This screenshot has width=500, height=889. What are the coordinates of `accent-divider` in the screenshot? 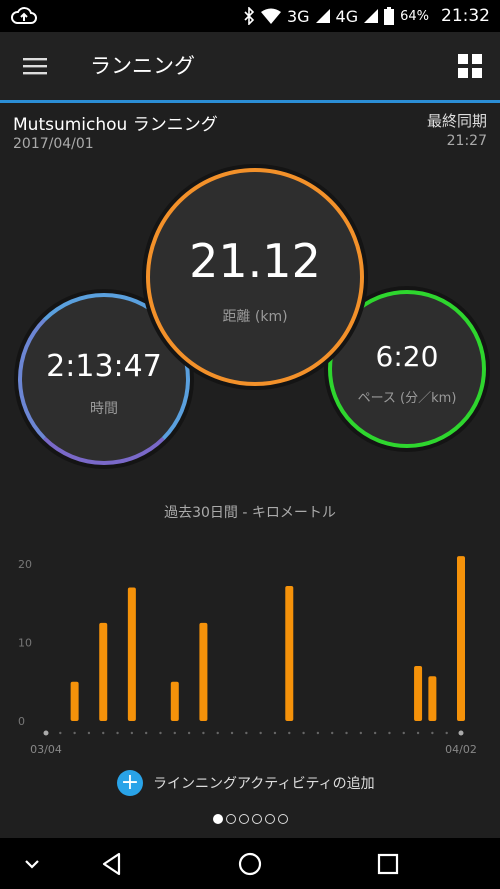 It's located at (250, 101).